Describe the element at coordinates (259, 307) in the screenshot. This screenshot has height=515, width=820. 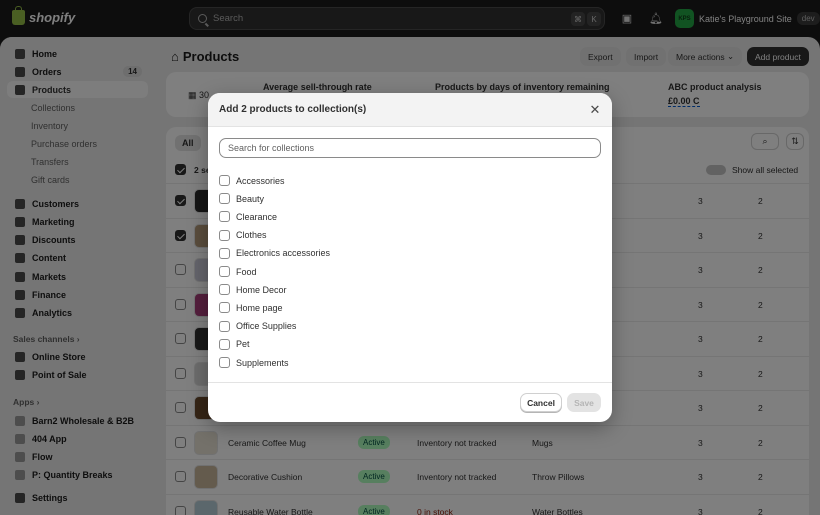
I see `collection-label: Home page` at that location.